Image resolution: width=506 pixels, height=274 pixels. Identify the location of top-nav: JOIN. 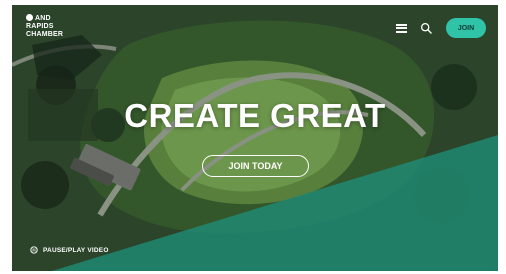
(441, 28).